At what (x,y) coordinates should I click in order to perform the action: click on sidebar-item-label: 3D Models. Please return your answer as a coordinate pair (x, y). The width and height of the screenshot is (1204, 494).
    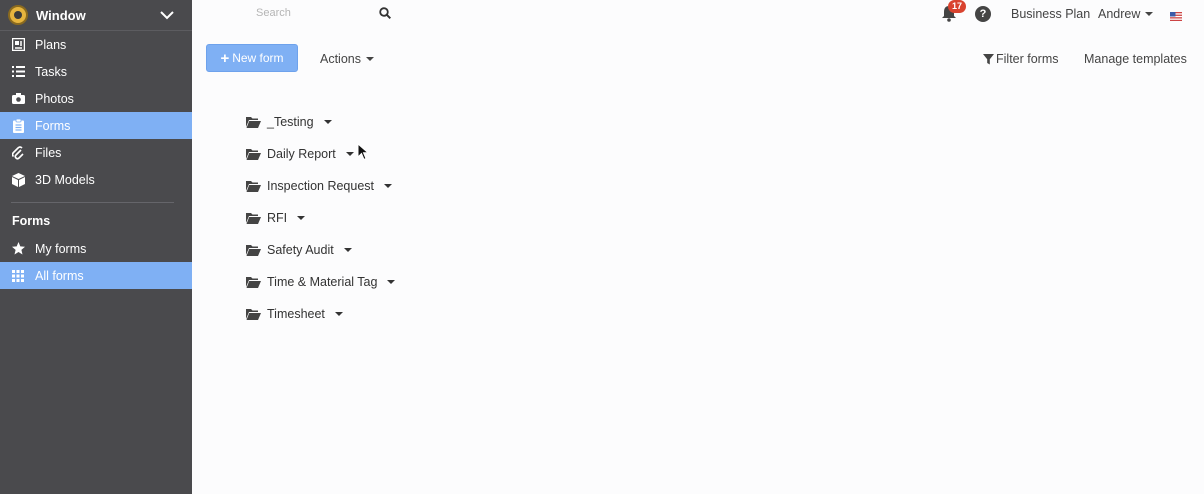
    Looking at the image, I should click on (65, 179).